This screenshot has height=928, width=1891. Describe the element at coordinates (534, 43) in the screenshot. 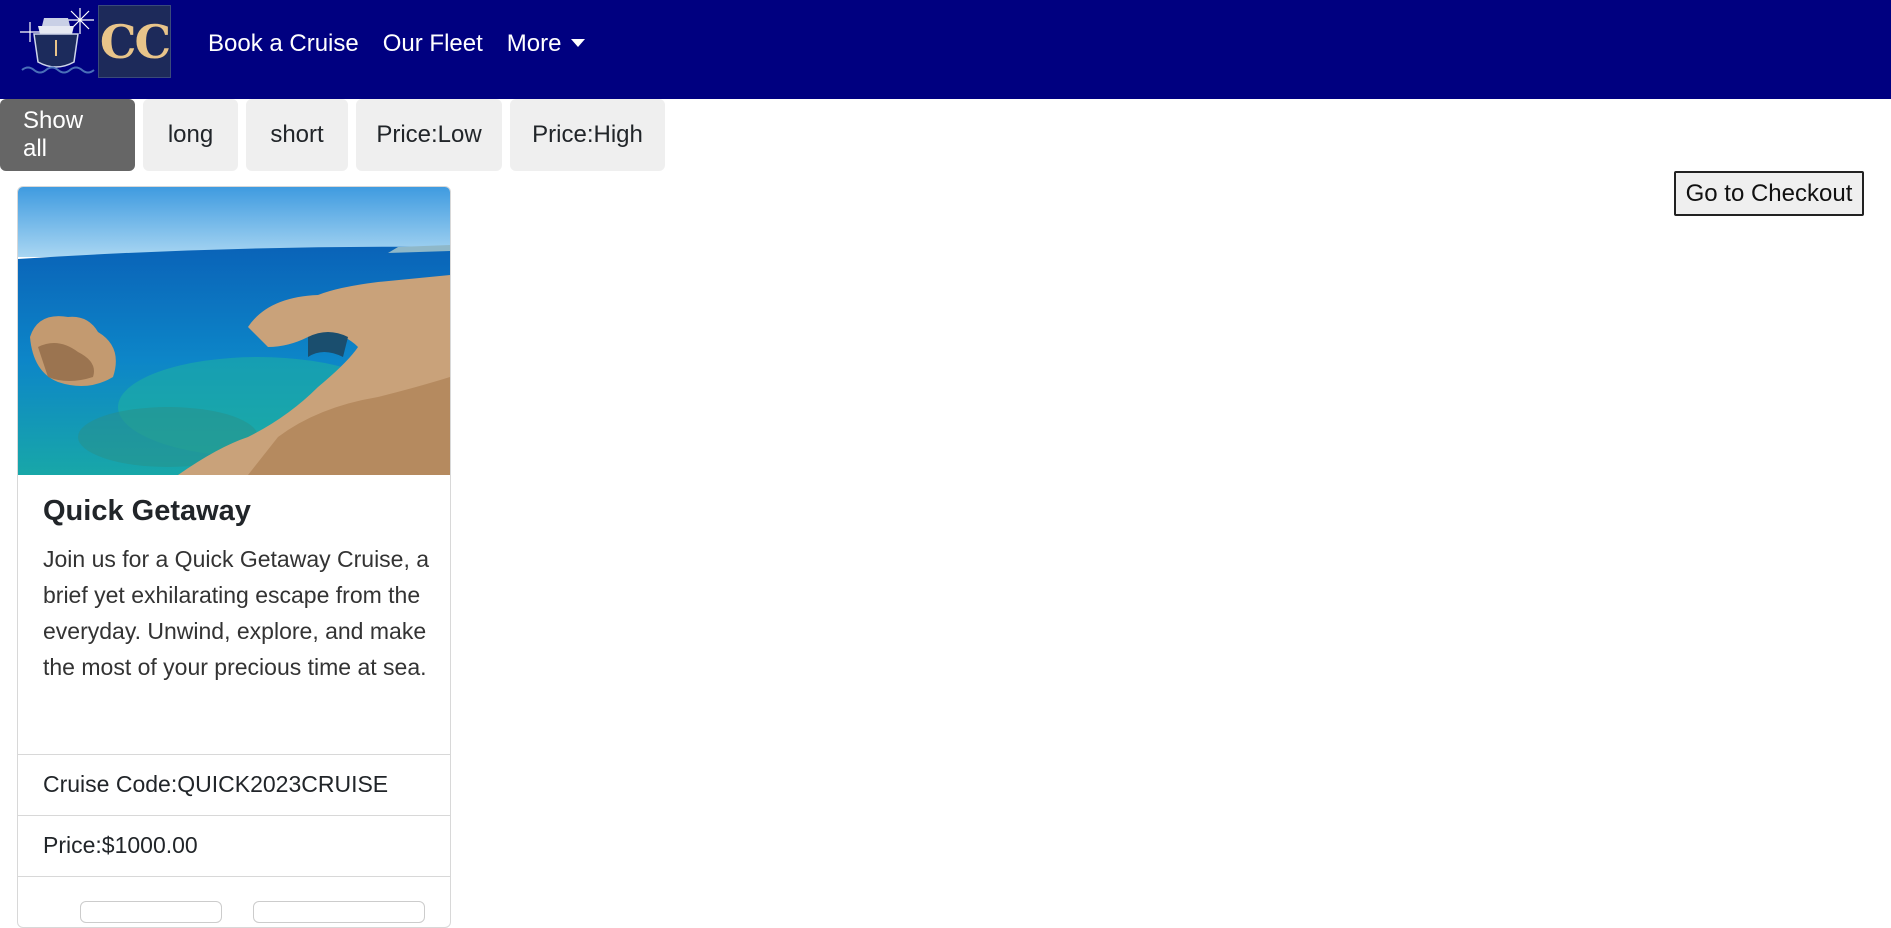

I see `nav-more-label: More` at that location.